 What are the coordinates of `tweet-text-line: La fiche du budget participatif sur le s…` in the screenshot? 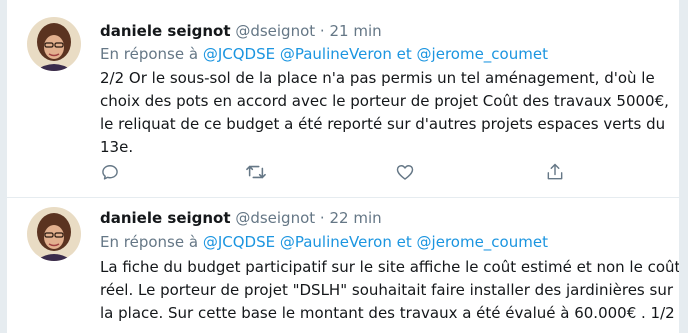 It's located at (390, 267).